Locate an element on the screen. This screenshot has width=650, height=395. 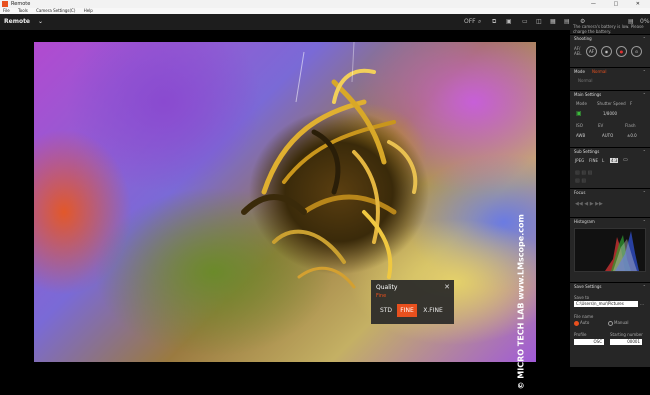
layout-icon: ◫ is located at coordinates (539, 22).